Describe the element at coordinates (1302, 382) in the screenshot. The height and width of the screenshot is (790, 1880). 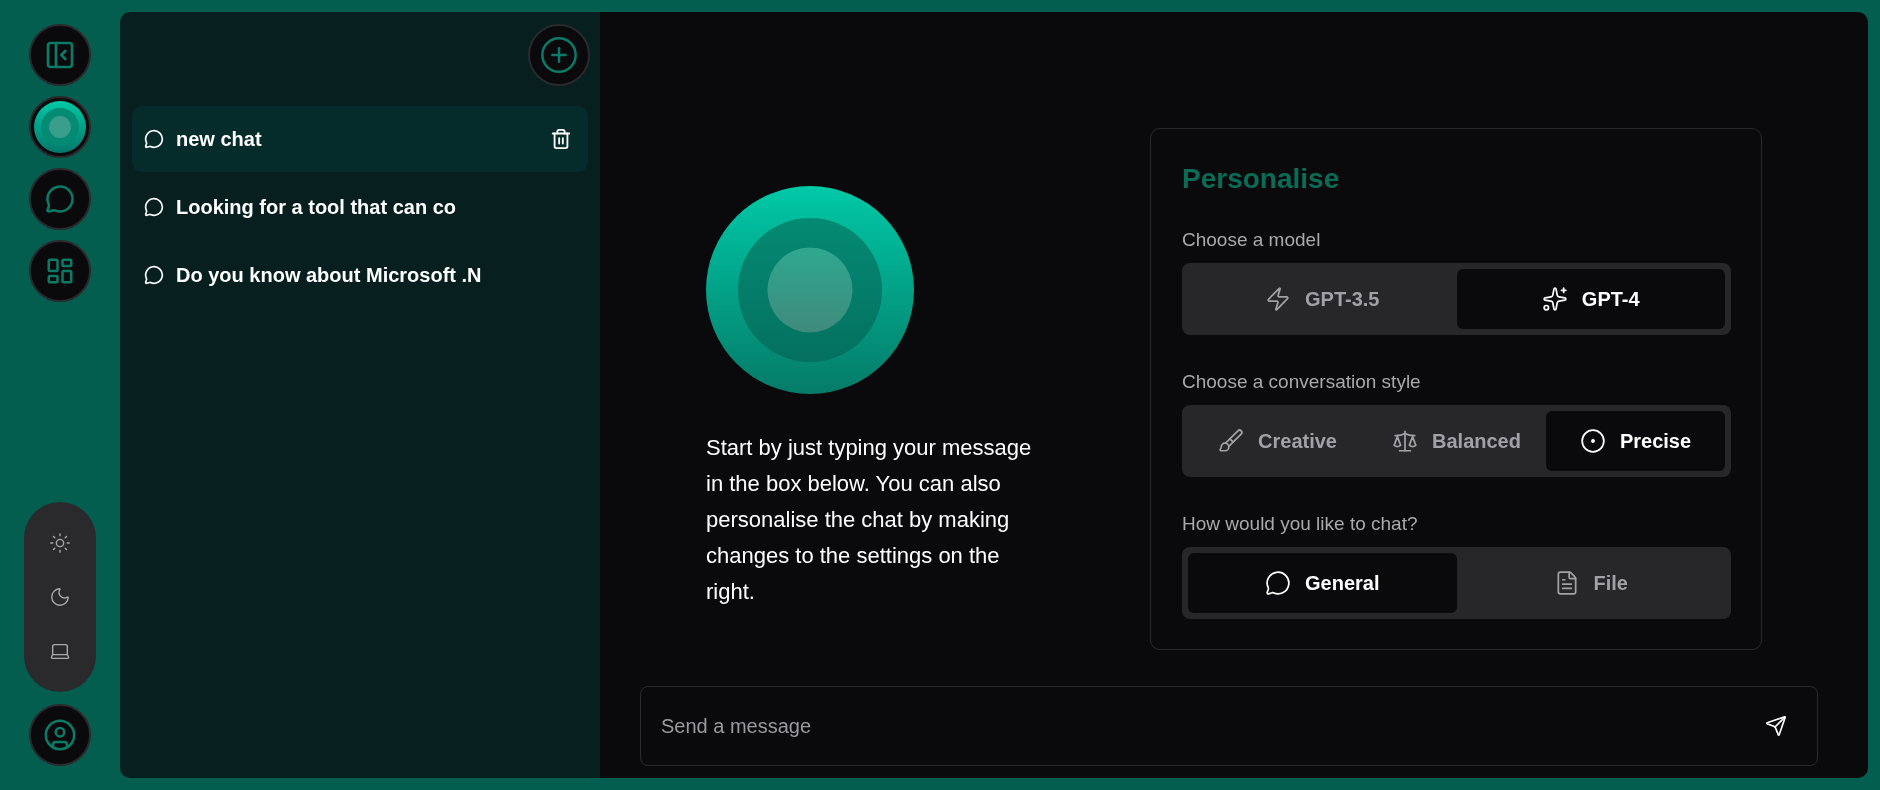
I see `option-label: Choose a conversation style` at that location.